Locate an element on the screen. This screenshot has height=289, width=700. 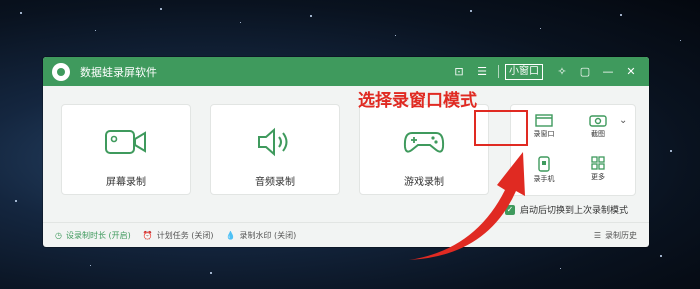
more-label: 更多 is located at coordinates (598, 177).